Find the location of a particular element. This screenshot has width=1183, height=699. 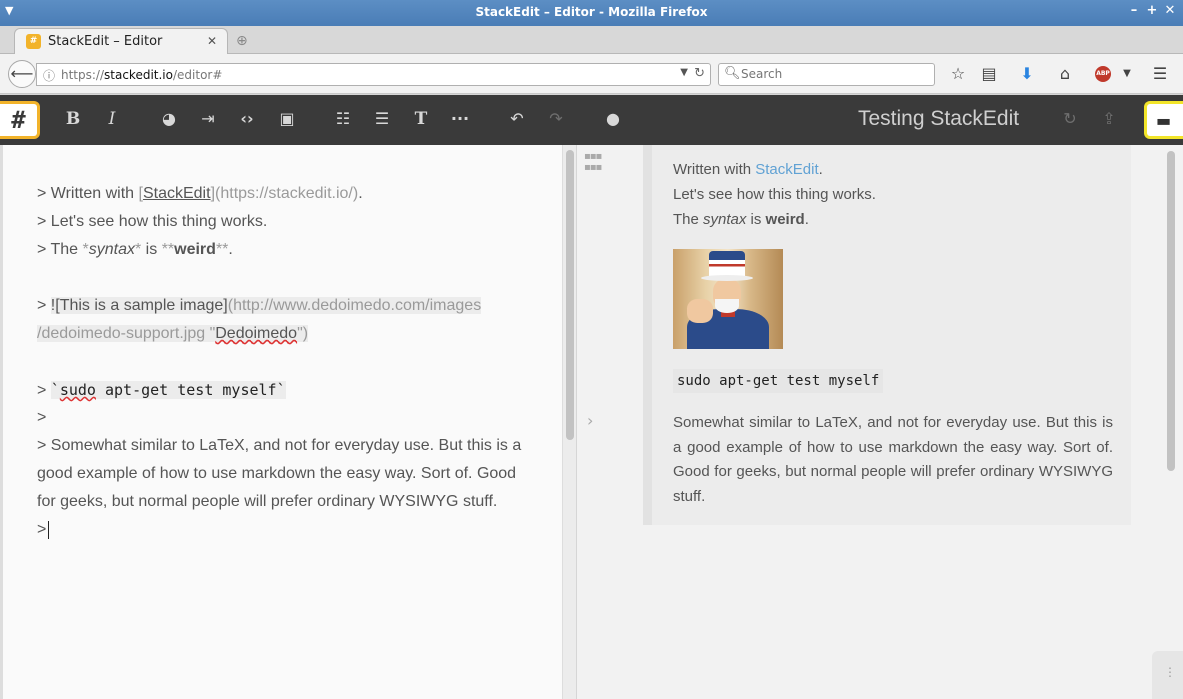

chevron-right-icon: › is located at coordinates (590, 420).